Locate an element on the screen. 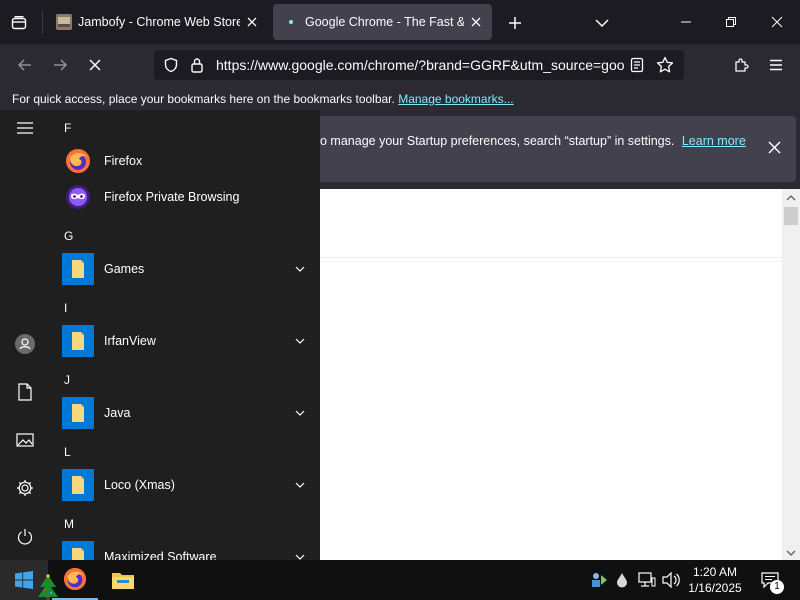 This screenshot has height=600, width=800. tab-list-icon is located at coordinates (19, 23).